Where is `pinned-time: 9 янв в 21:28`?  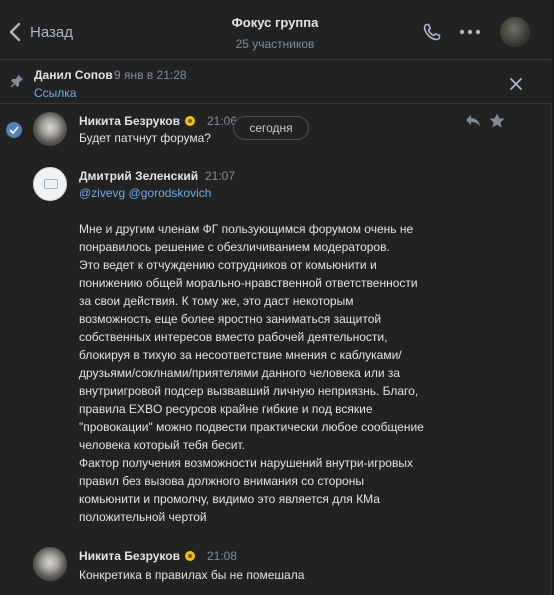
pinned-time: 9 янв в 21:28 is located at coordinates (150, 75).